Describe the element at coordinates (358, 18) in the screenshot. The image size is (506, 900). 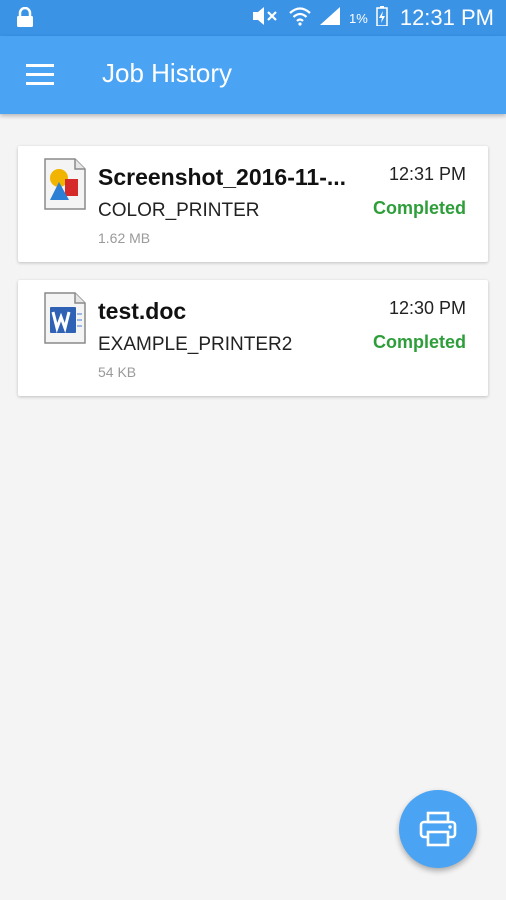
I see `battery-percent: 1%` at that location.